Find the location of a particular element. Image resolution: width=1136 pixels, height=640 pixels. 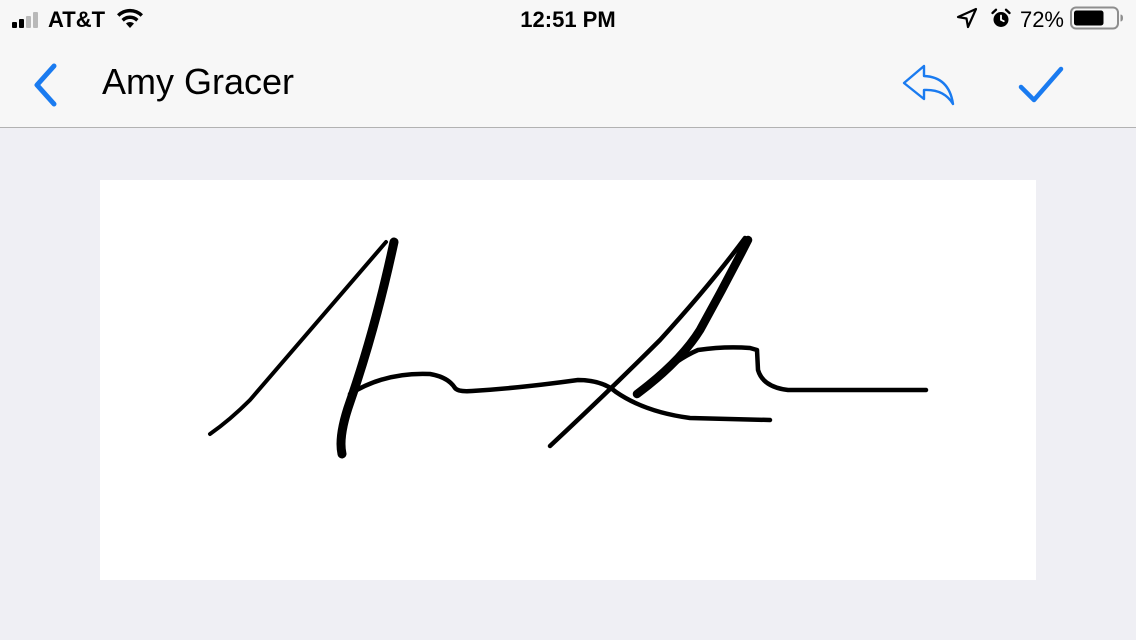

battery-icon is located at coordinates (1097, 20).